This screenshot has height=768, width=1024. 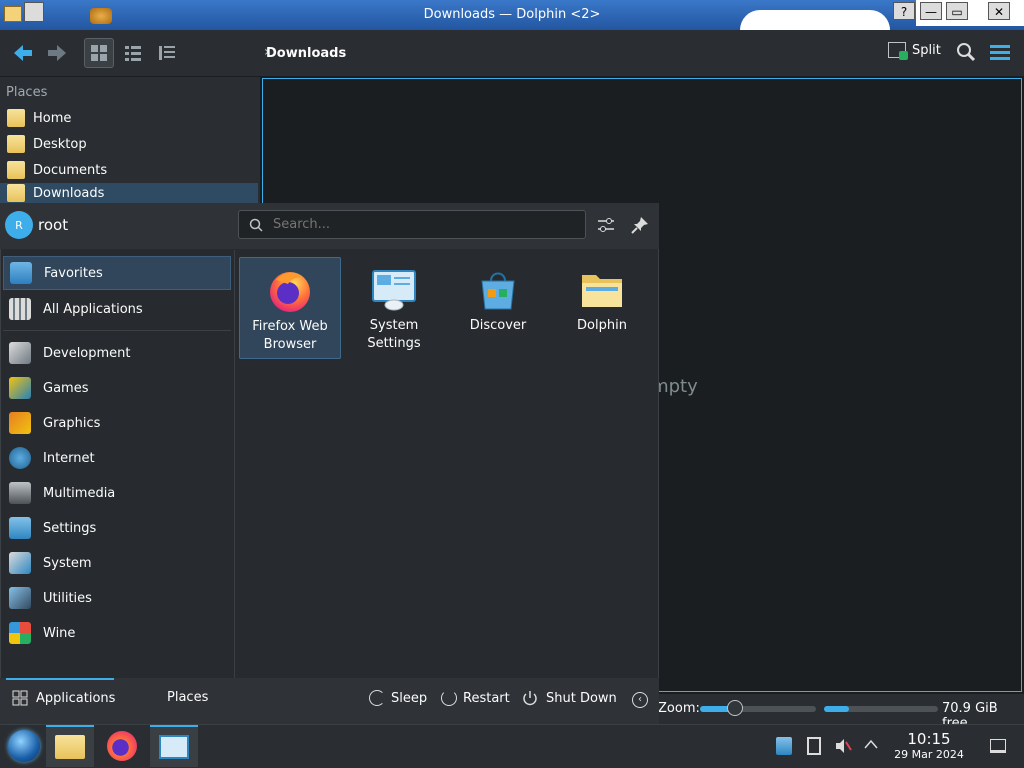 I want to click on user-name: root, so click(x=53, y=225).